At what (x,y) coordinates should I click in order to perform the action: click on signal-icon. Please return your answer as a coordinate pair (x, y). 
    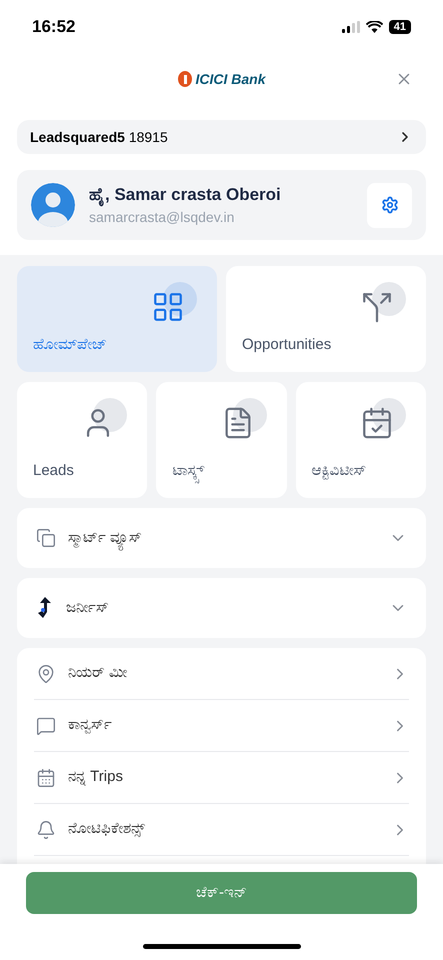
    Looking at the image, I should click on (351, 27).